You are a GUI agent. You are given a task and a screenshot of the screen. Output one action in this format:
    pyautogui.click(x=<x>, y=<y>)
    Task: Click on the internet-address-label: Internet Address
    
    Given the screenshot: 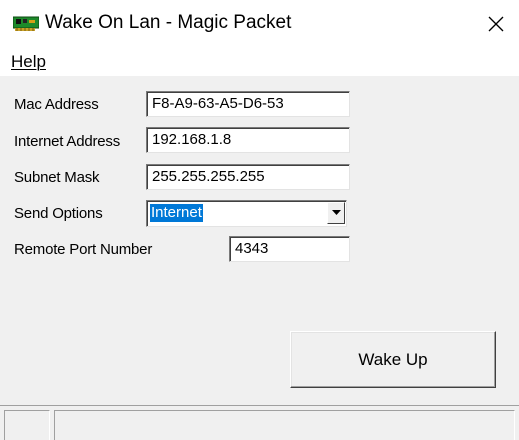 What is the action you would take?
    pyautogui.click(x=67, y=141)
    